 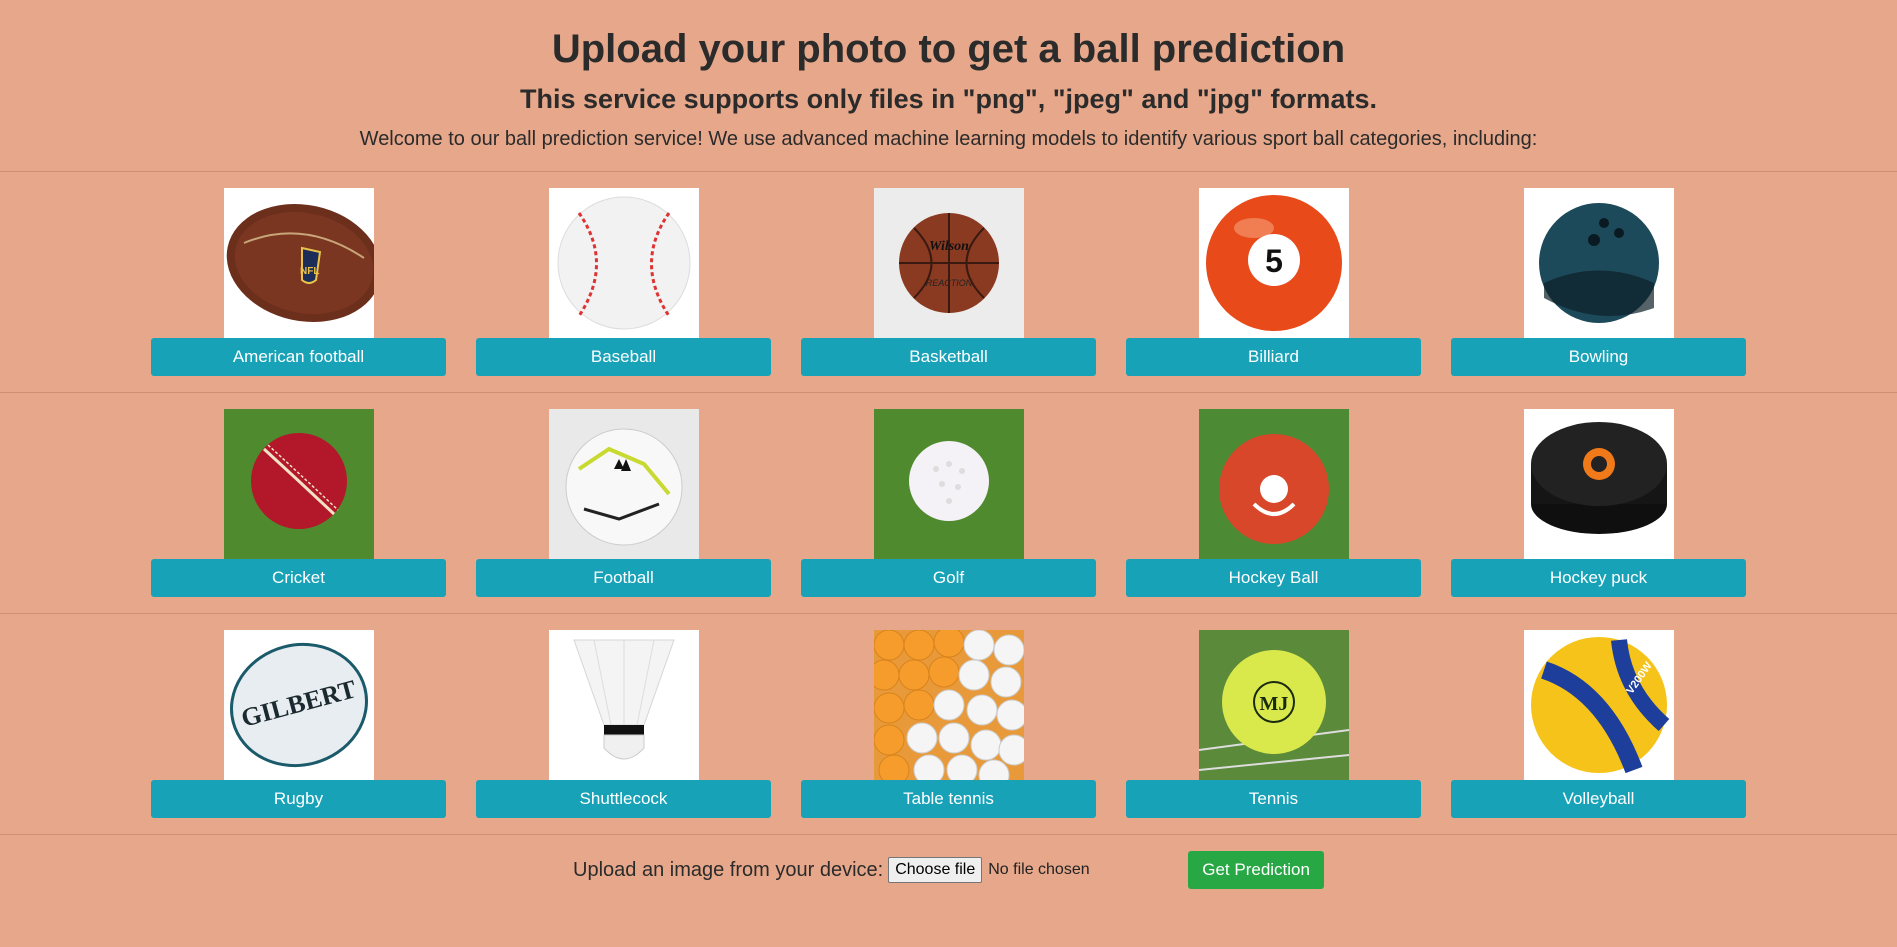 What do you see at coordinates (1598, 705) in the screenshot?
I see `volleyball-icon: V200W` at bounding box center [1598, 705].